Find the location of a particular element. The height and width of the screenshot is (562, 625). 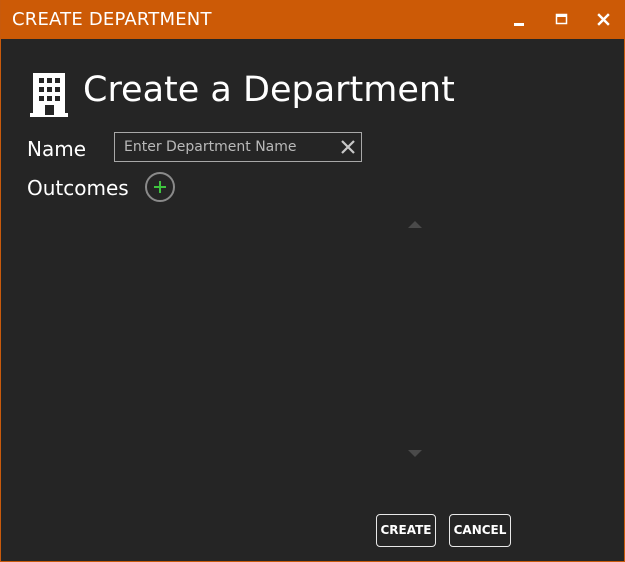

department-name-input is located at coordinates (222, 147).